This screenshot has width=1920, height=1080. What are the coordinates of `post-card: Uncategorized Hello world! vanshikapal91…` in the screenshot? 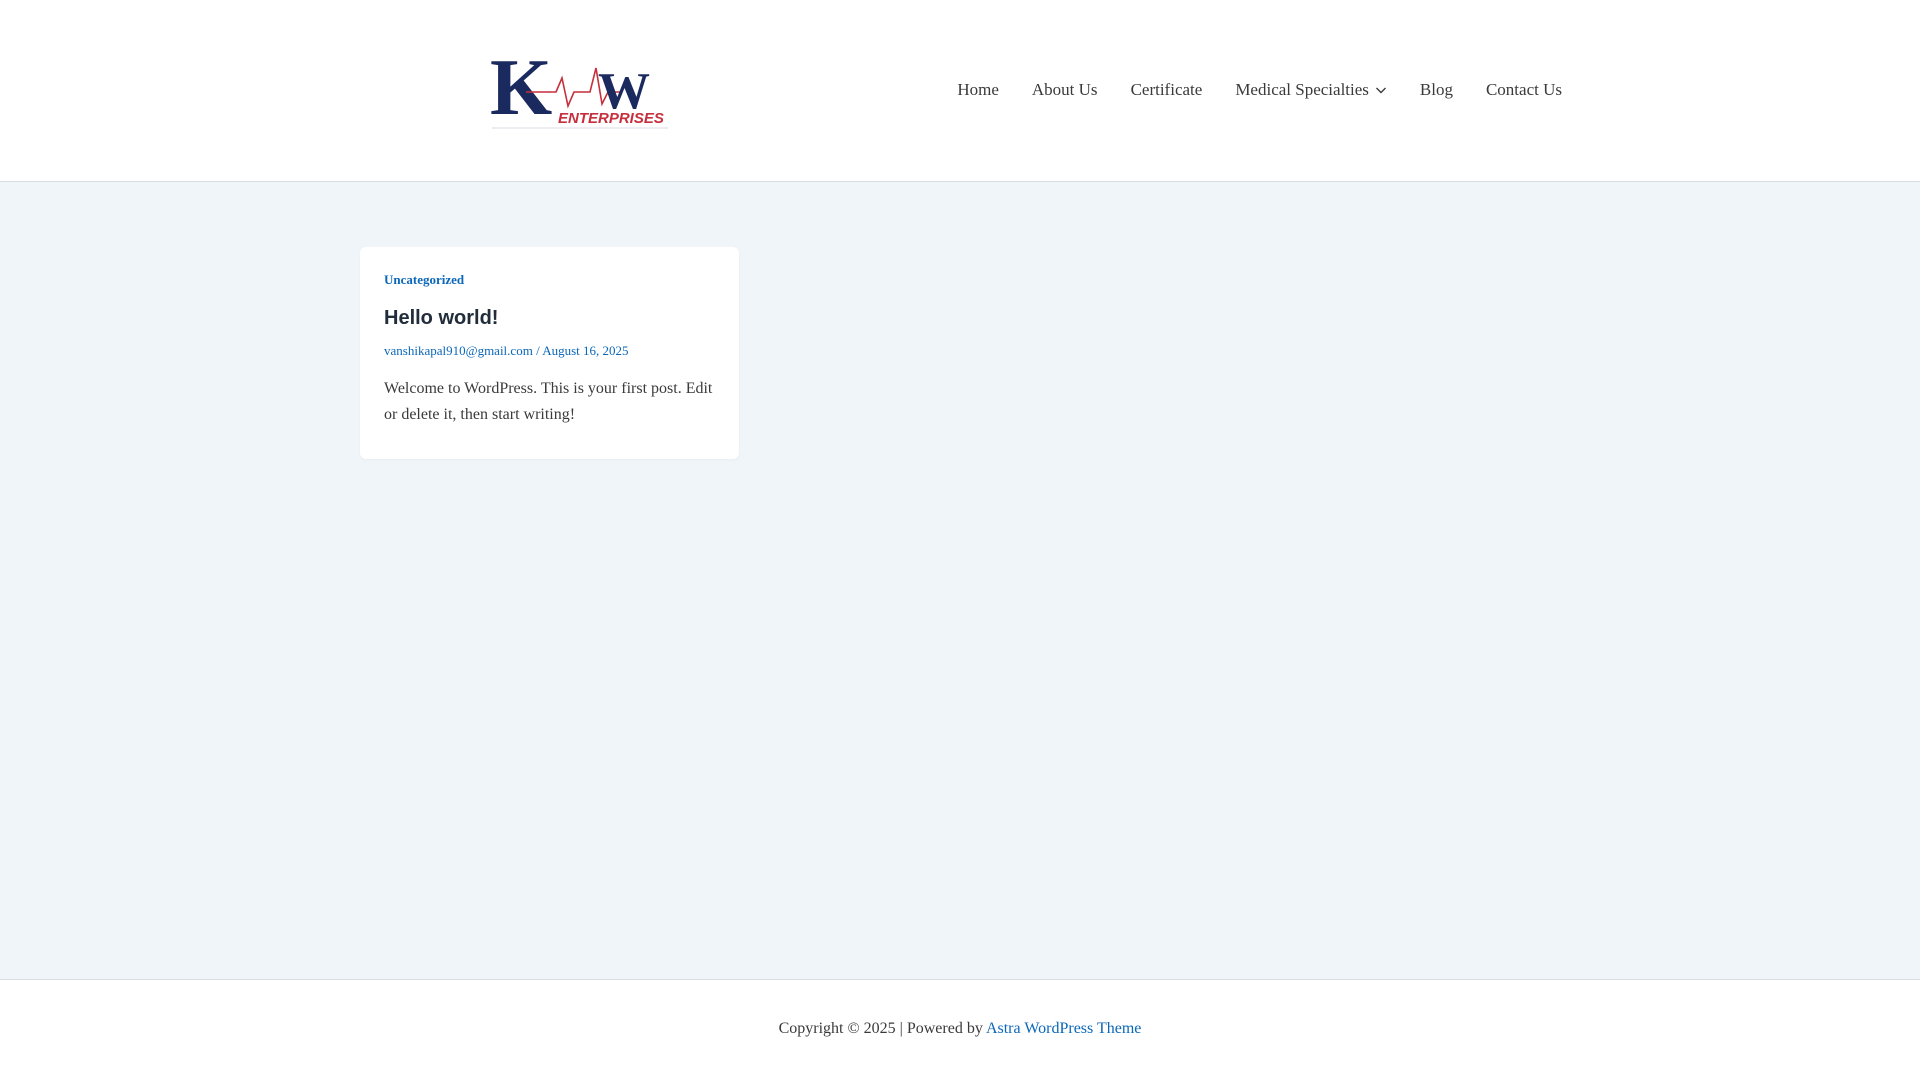 It's located at (549, 353).